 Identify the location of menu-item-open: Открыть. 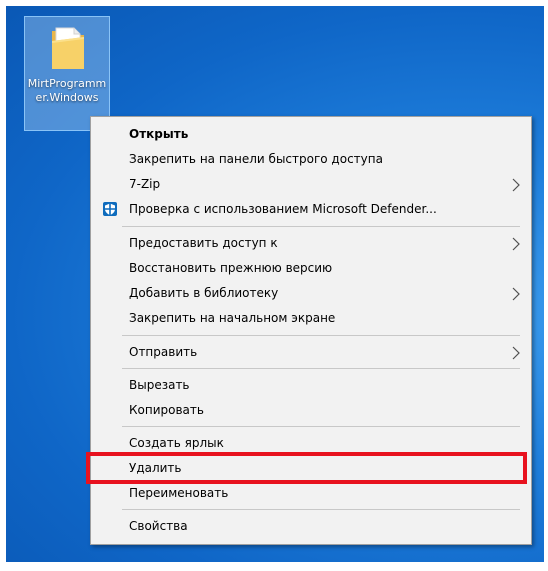
(311, 134).